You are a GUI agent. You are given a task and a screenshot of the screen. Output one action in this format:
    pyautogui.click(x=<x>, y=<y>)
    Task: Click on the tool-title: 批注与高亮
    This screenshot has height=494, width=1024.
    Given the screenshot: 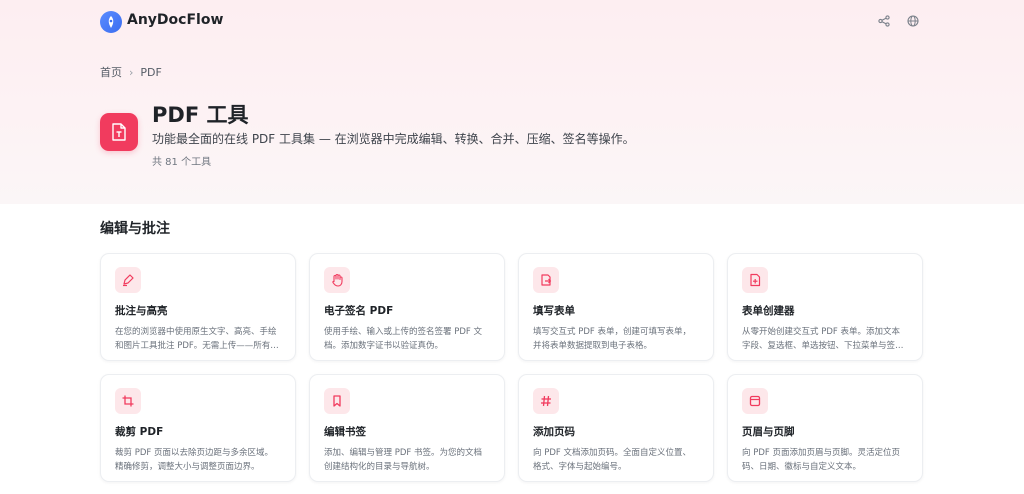 What is the action you would take?
    pyautogui.click(x=141, y=311)
    